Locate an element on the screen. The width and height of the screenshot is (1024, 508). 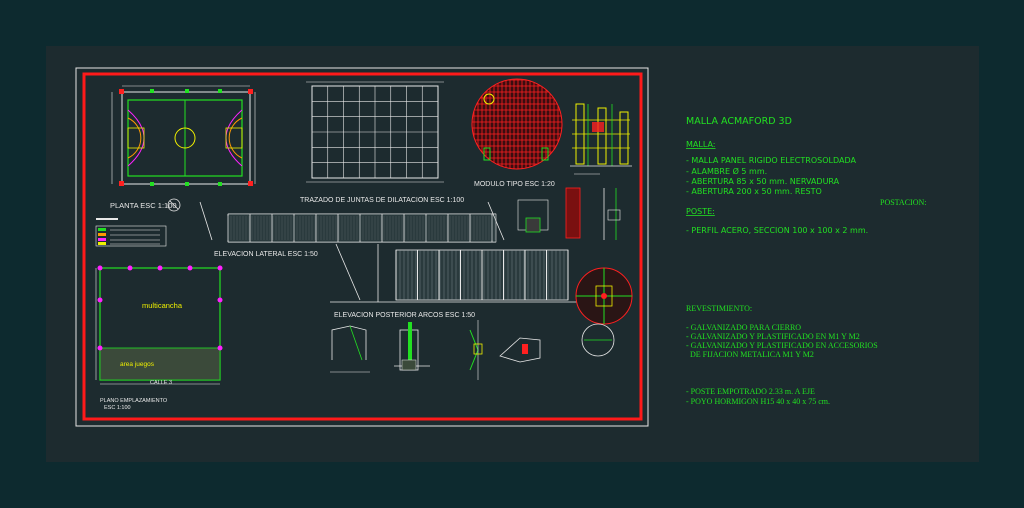
mesh-item: - ABERTURA 200 x 50 mm. RESTO is located at coordinates (754, 191).